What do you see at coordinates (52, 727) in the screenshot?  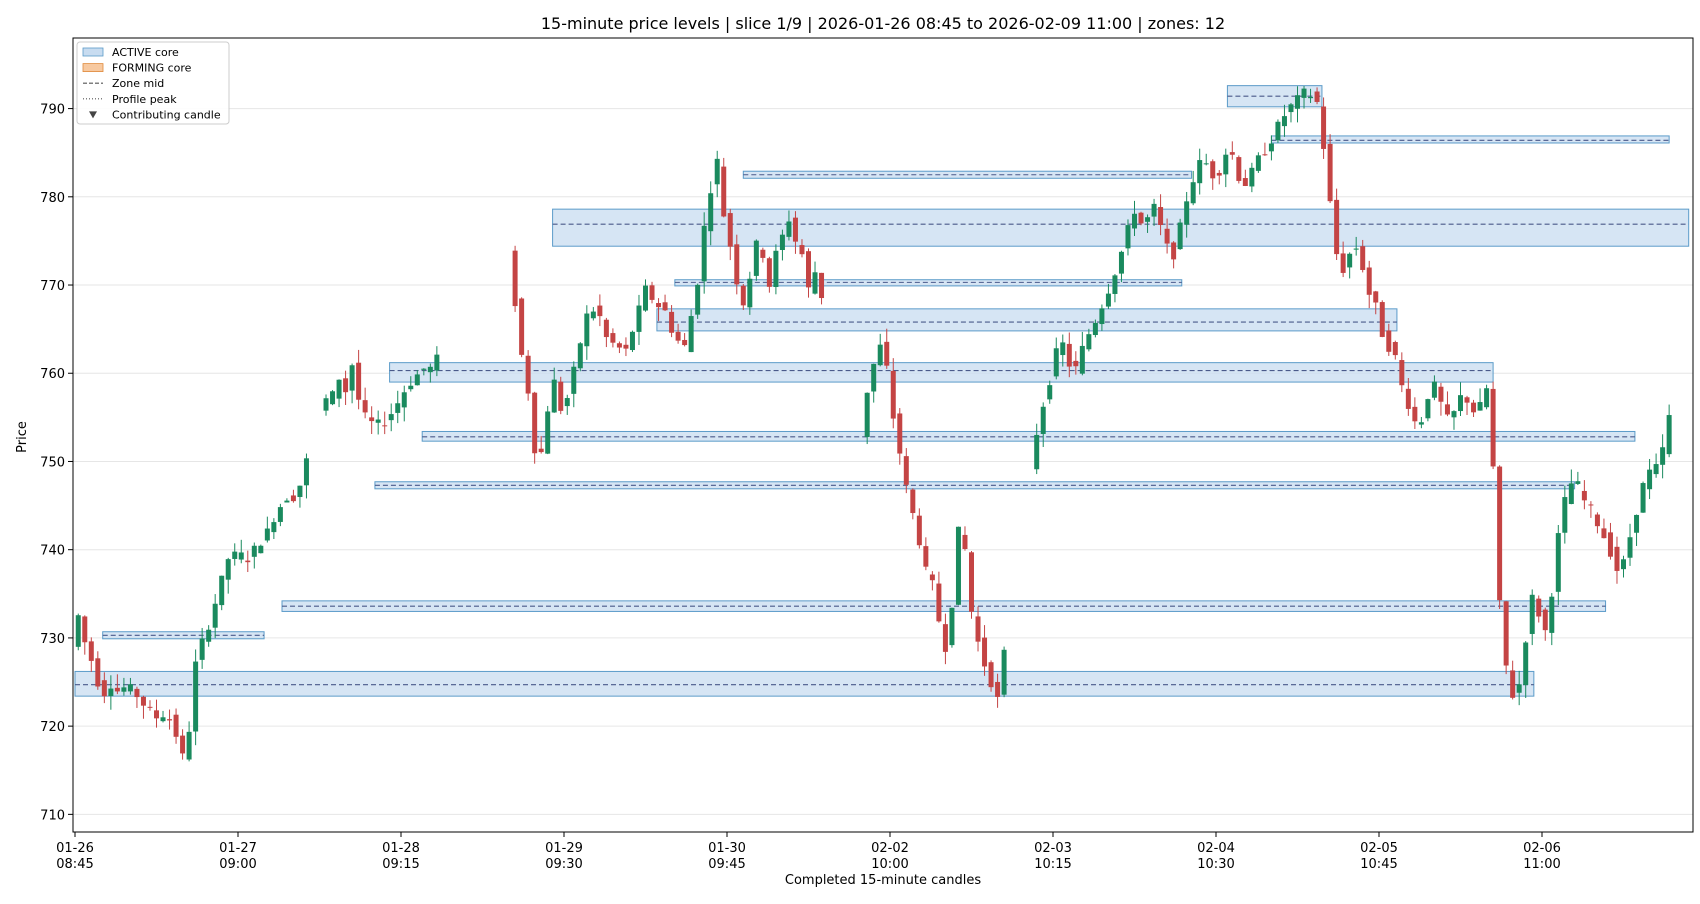 I see `y-tick-label: 720` at bounding box center [52, 727].